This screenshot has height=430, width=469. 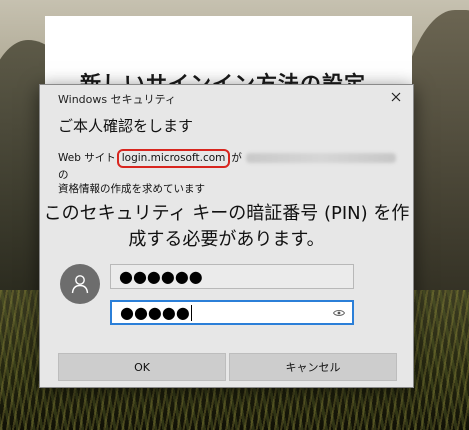 What do you see at coordinates (142, 367) in the screenshot?
I see `ok-button: OK` at bounding box center [142, 367].